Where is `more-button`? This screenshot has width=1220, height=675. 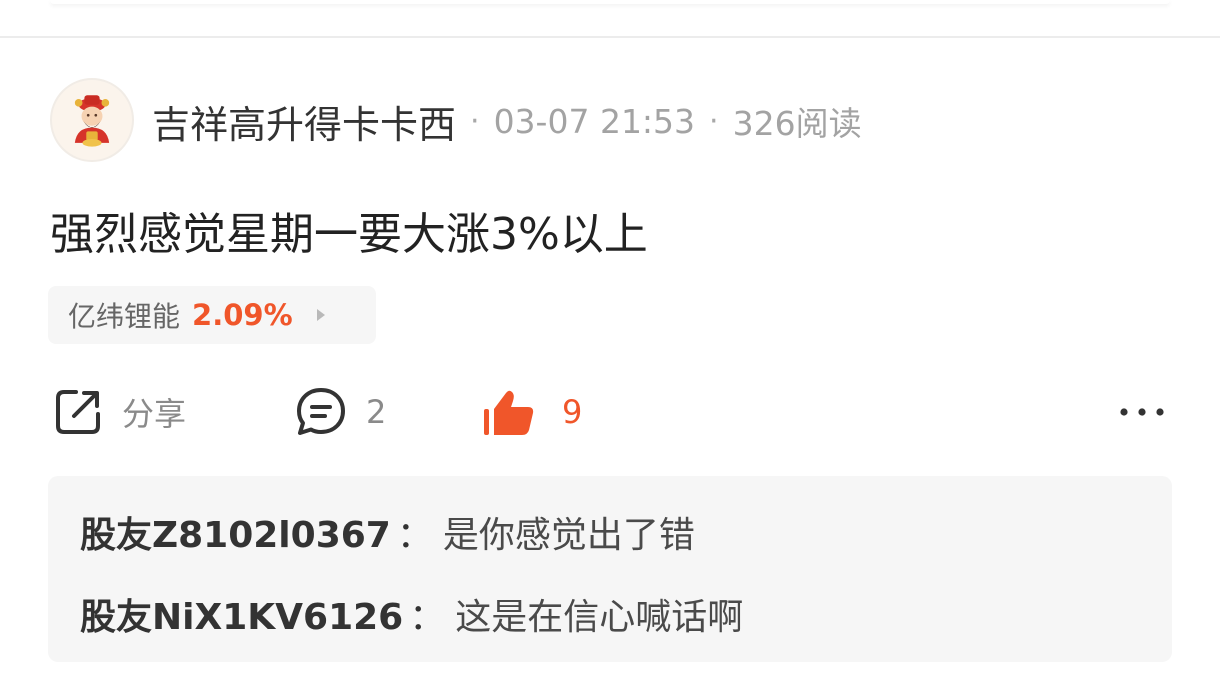
more-button is located at coordinates (1142, 412).